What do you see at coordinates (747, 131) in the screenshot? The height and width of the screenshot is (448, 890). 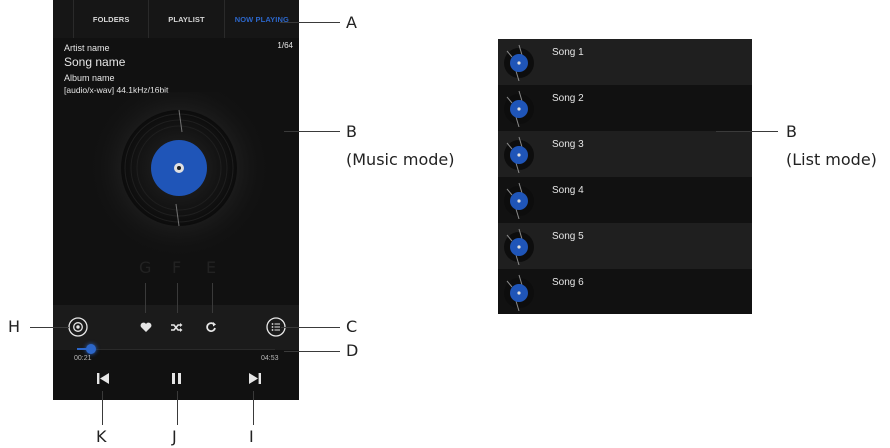 I see `callout-line-b-list` at bounding box center [747, 131].